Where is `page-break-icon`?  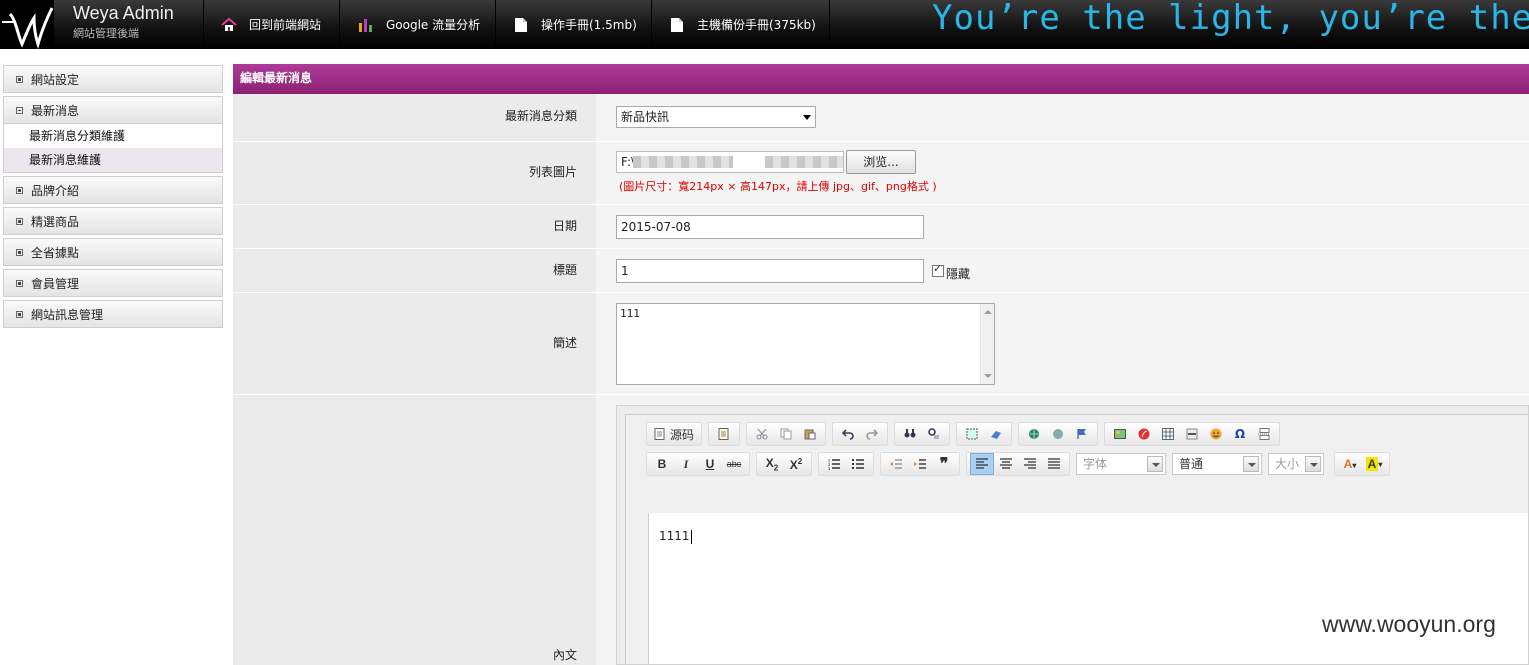 page-break-icon is located at coordinates (1264, 434).